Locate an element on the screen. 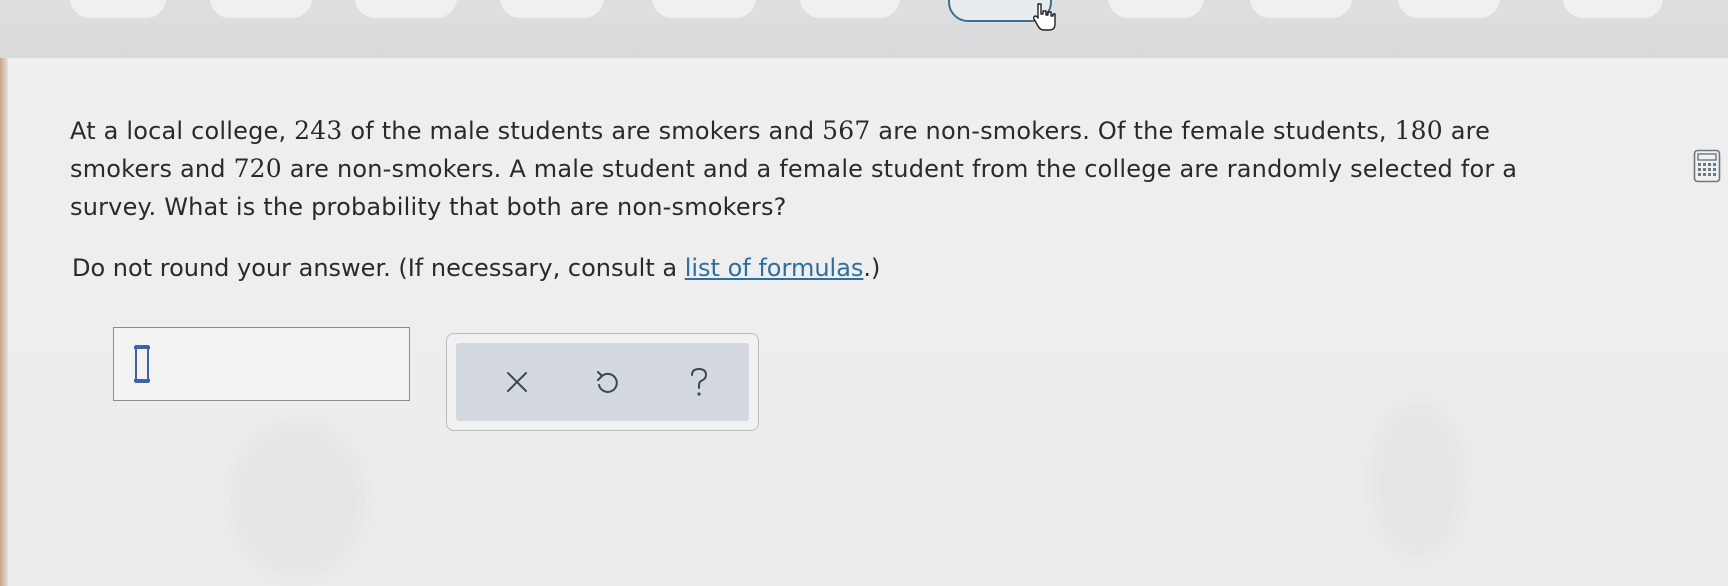  male-smokers-value: 243 is located at coordinates (318, 130).